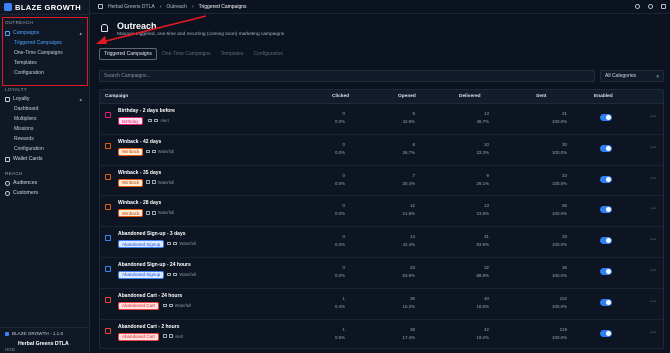 Image resolution: width=670 pixels, height=353 pixels. What do you see at coordinates (25, 183) in the screenshot?
I see `sidebar-item-label: Audiences` at bounding box center [25, 183].